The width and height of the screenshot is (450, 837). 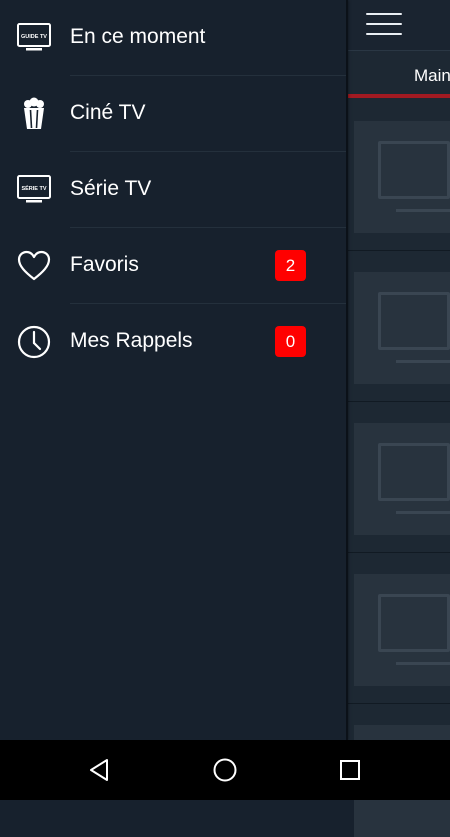 What do you see at coordinates (108, 112) in the screenshot?
I see `drawer-item-label: Ciné TV` at bounding box center [108, 112].